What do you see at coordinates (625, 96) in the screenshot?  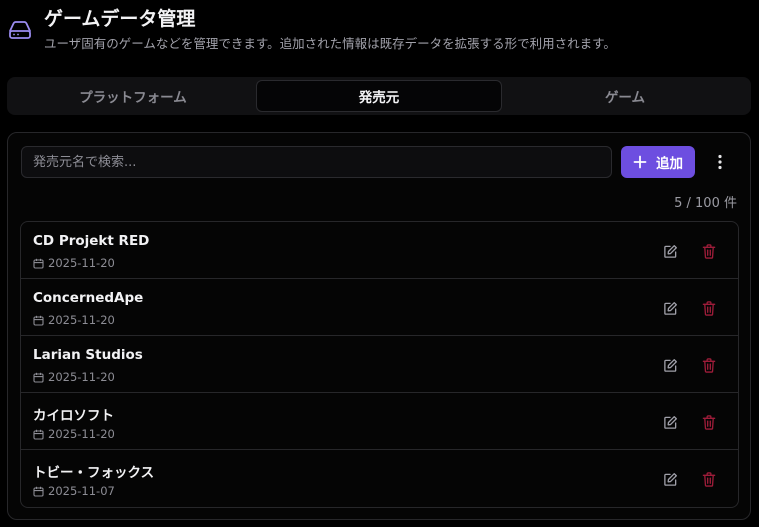 I see `tab-game: ゲーム` at bounding box center [625, 96].